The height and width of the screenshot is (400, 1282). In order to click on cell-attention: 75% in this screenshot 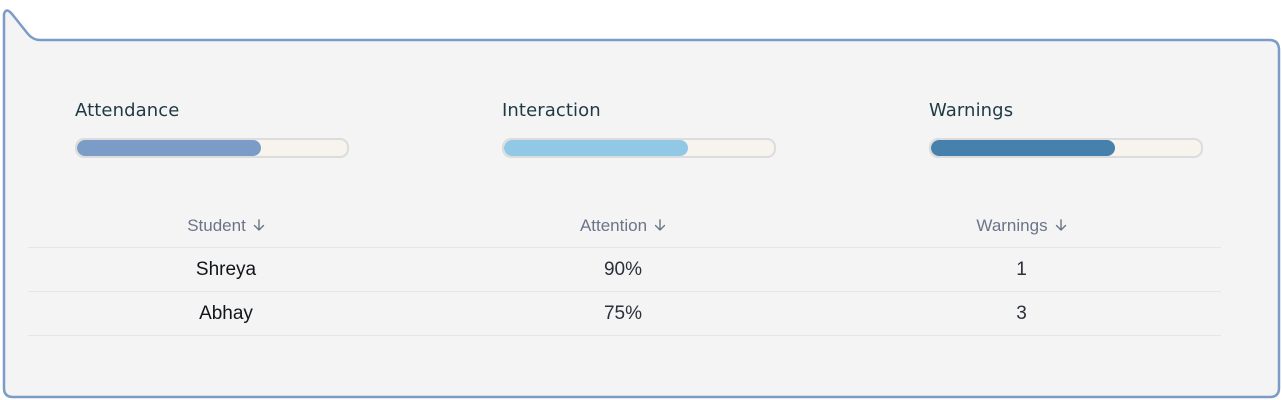, I will do `click(623, 313)`.